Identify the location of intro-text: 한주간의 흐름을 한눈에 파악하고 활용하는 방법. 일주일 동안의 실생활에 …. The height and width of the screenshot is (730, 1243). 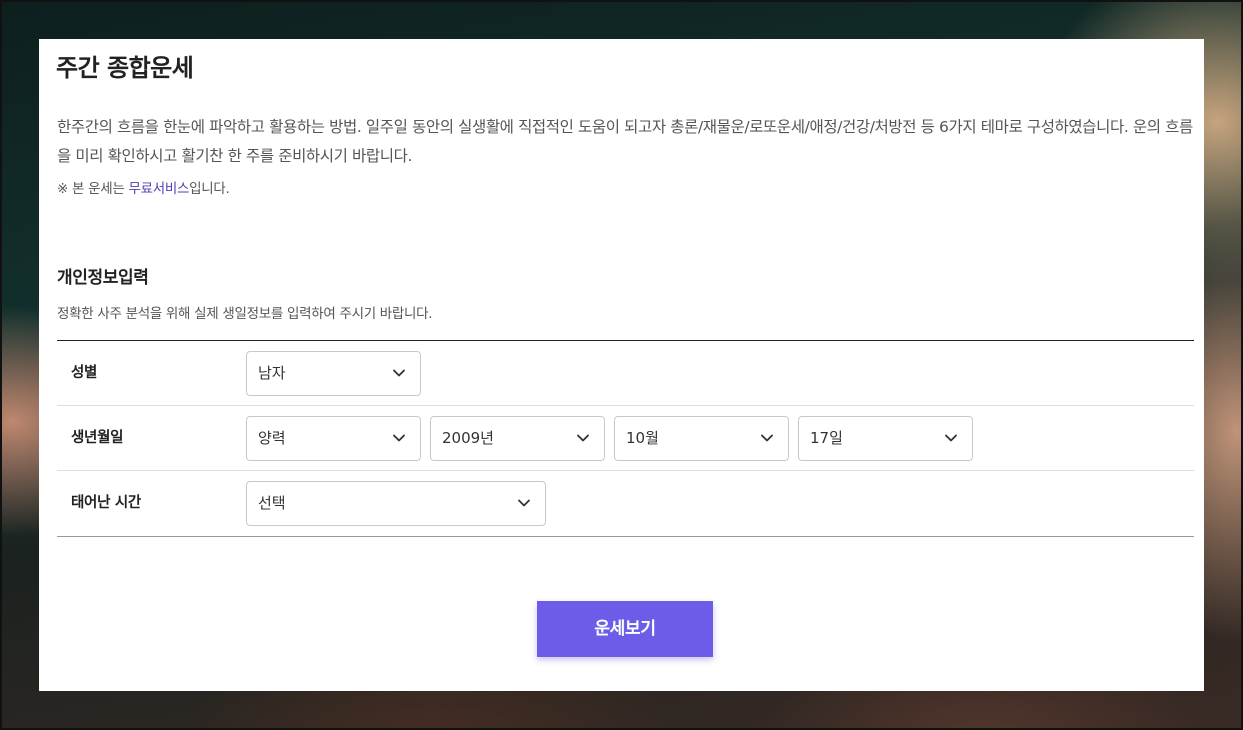
(625, 141).